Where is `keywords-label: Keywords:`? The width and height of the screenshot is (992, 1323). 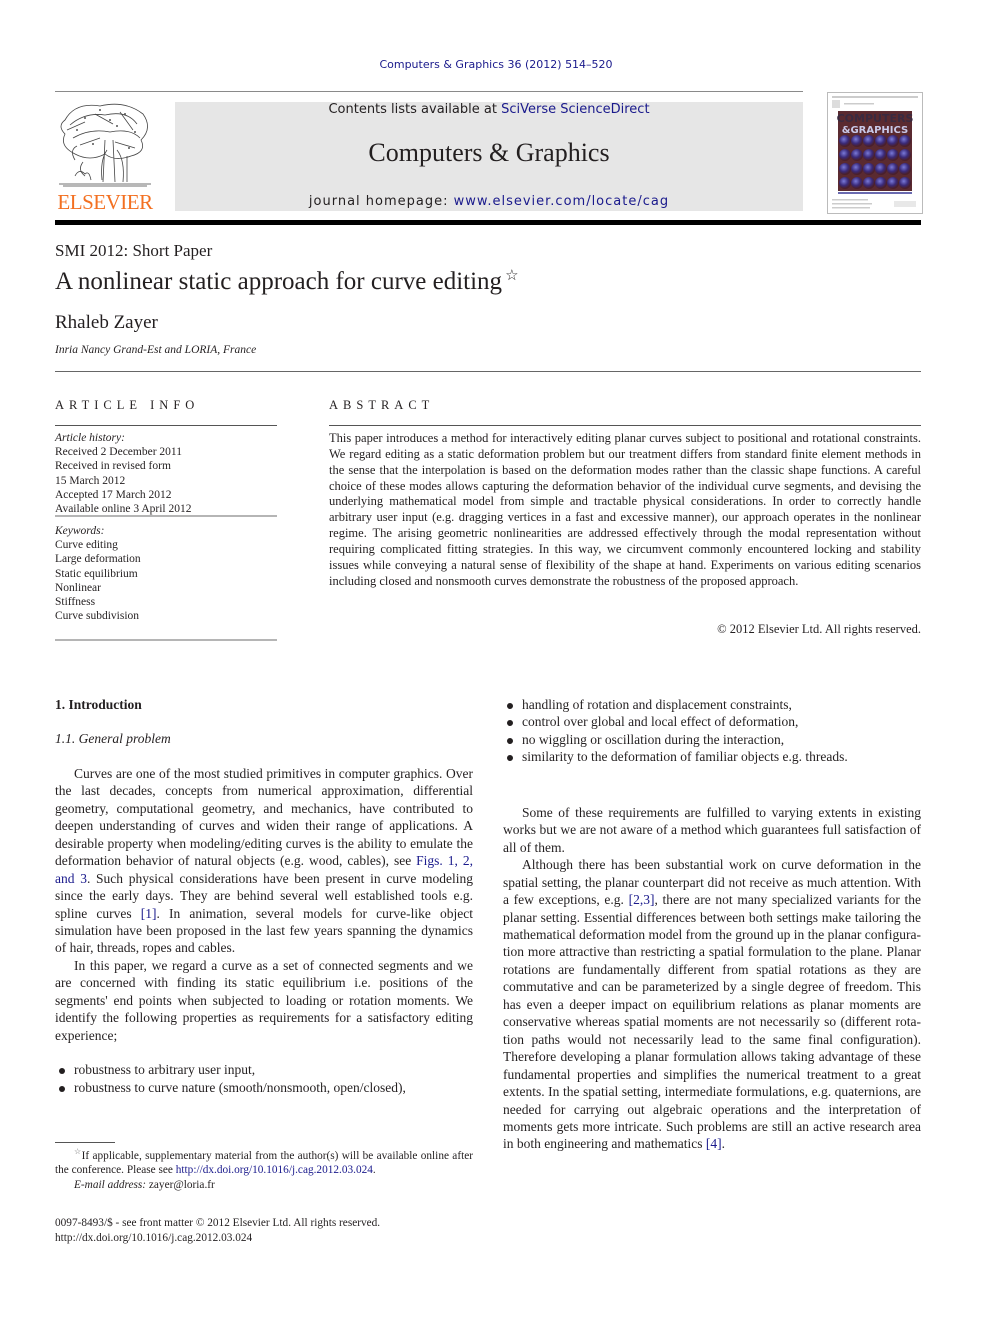 keywords-label: Keywords: is located at coordinates (80, 531).